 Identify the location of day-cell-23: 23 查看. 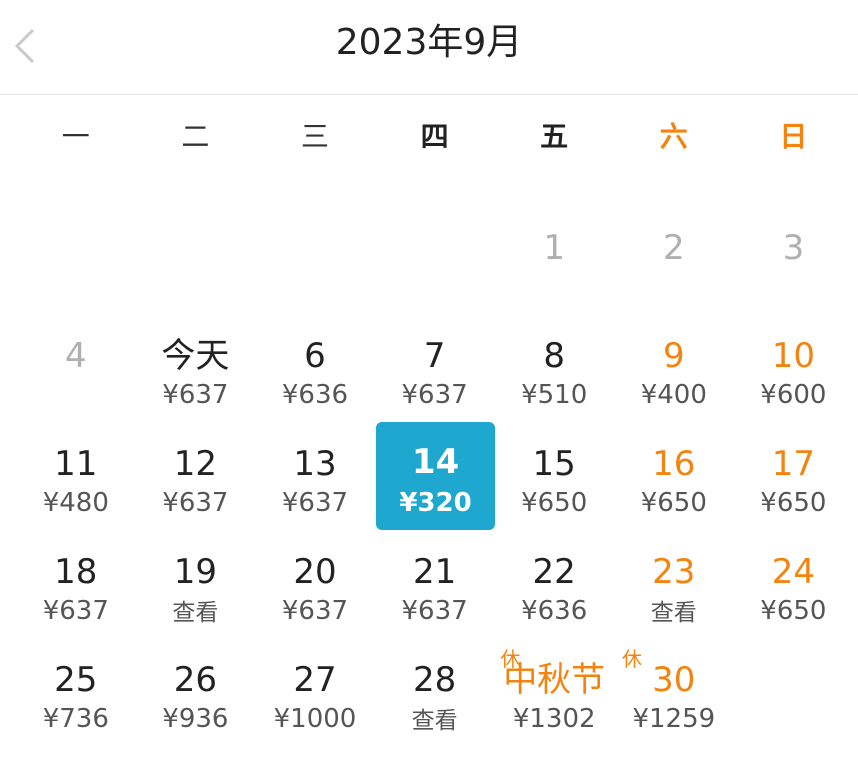
(674, 588).